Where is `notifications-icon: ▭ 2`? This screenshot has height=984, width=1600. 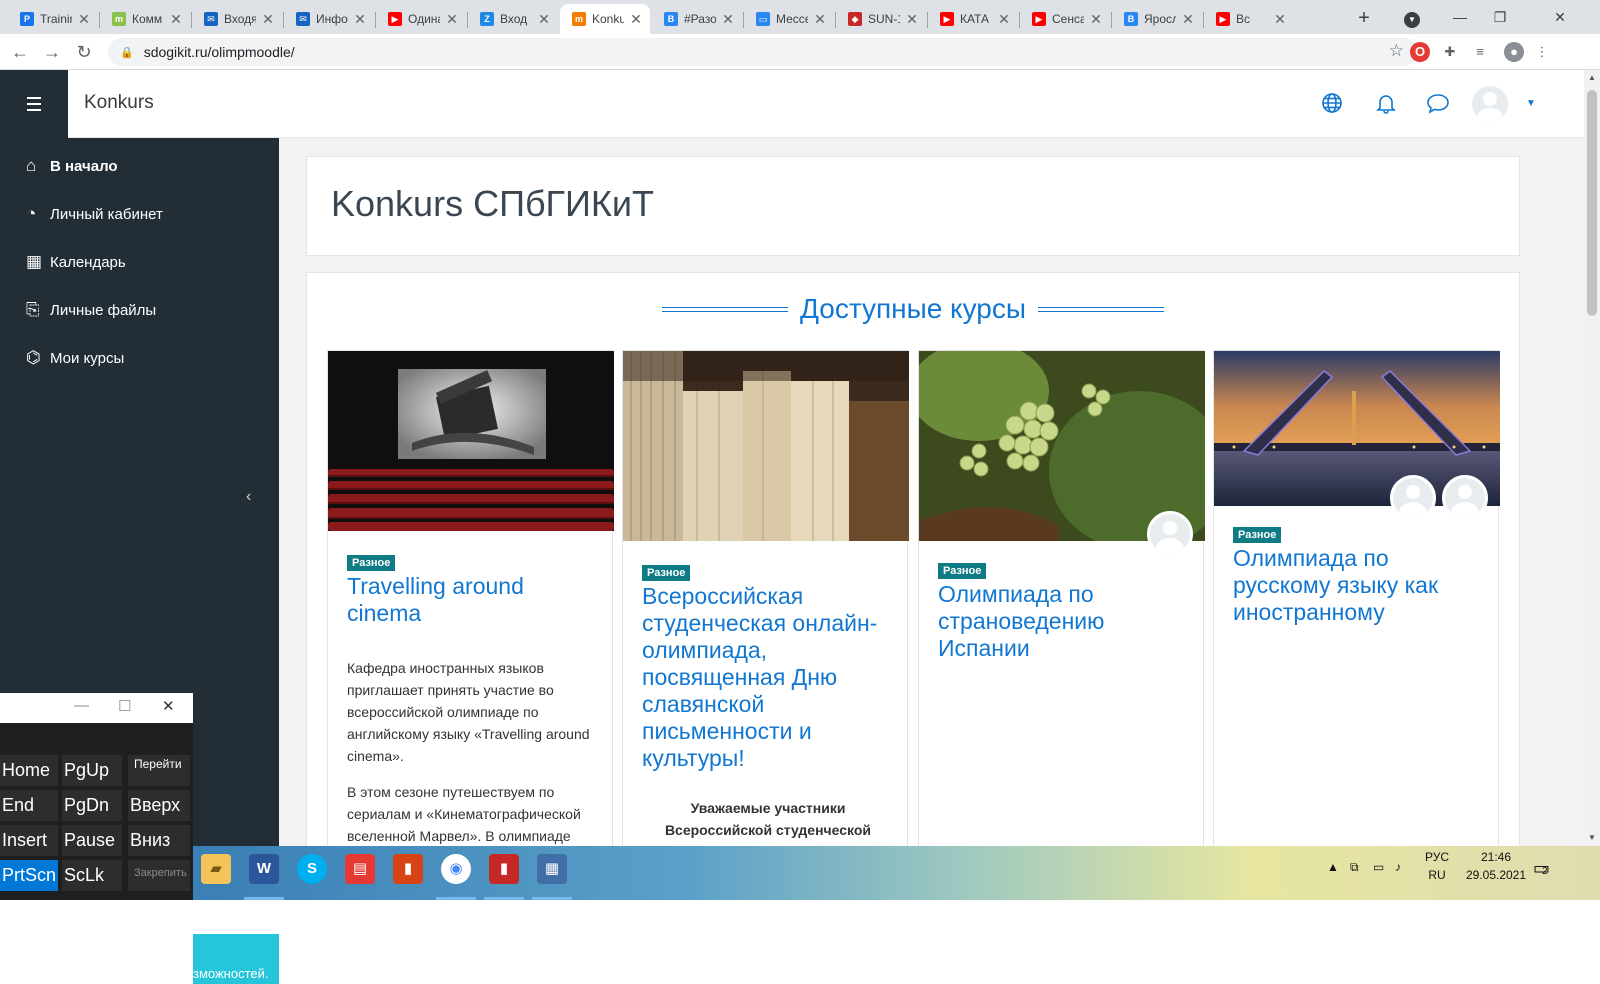 notifications-icon: ▭ 2 is located at coordinates (1541, 868).